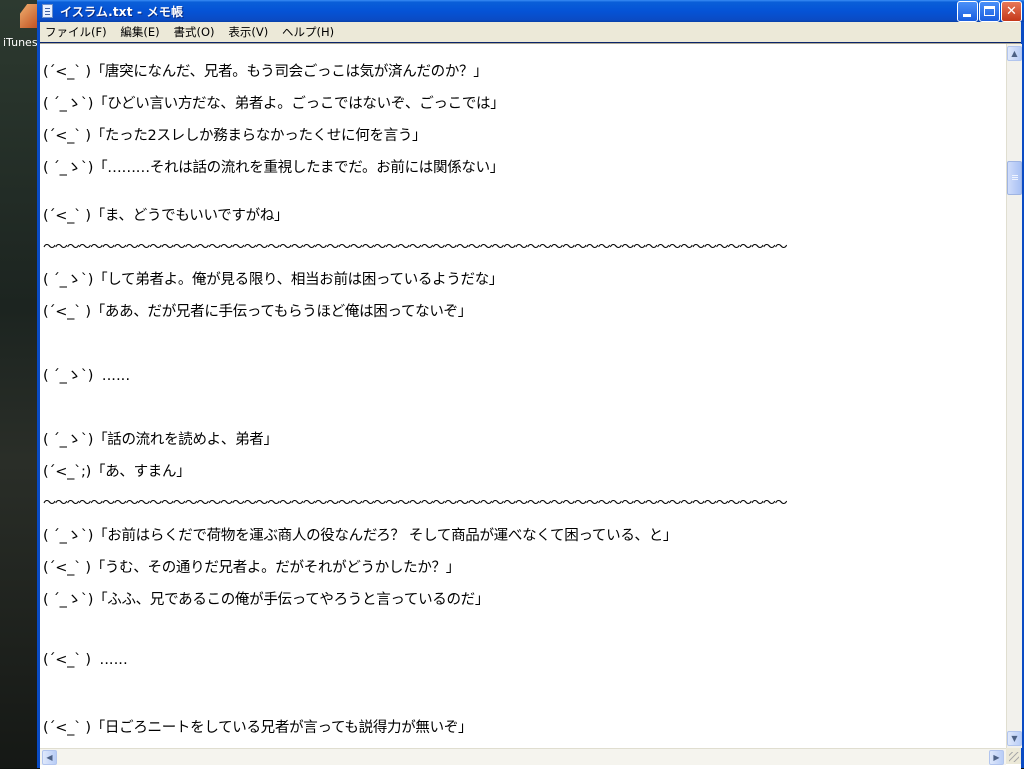 The height and width of the screenshot is (769, 1024). Describe the element at coordinates (967, 11) in the screenshot. I see `minimize-button` at that location.